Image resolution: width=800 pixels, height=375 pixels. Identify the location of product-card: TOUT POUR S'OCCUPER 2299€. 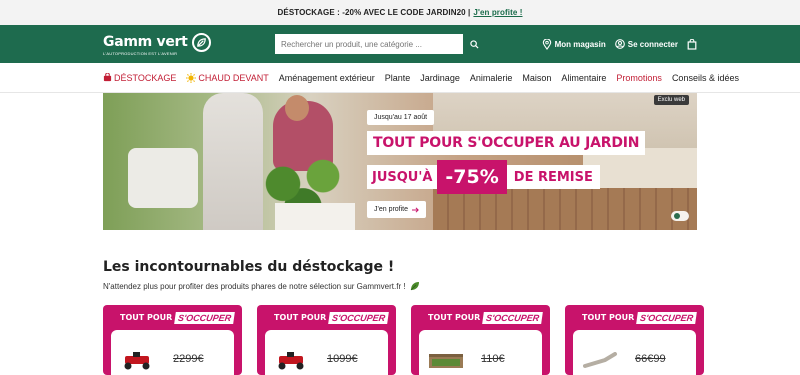
(172, 340).